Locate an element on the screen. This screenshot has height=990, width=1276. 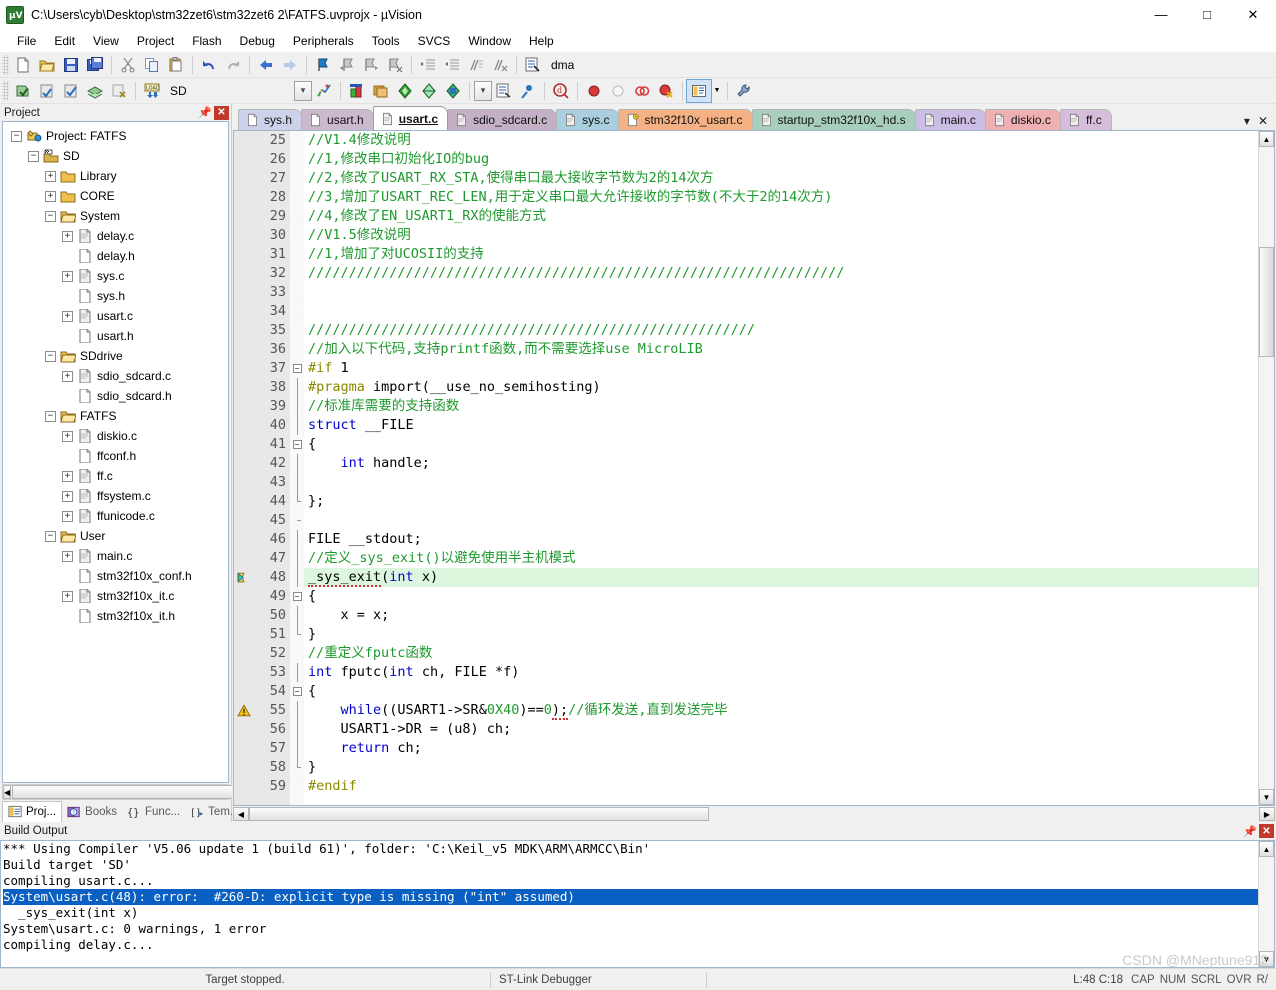
stop-build-icon is located at coordinates (119, 91).